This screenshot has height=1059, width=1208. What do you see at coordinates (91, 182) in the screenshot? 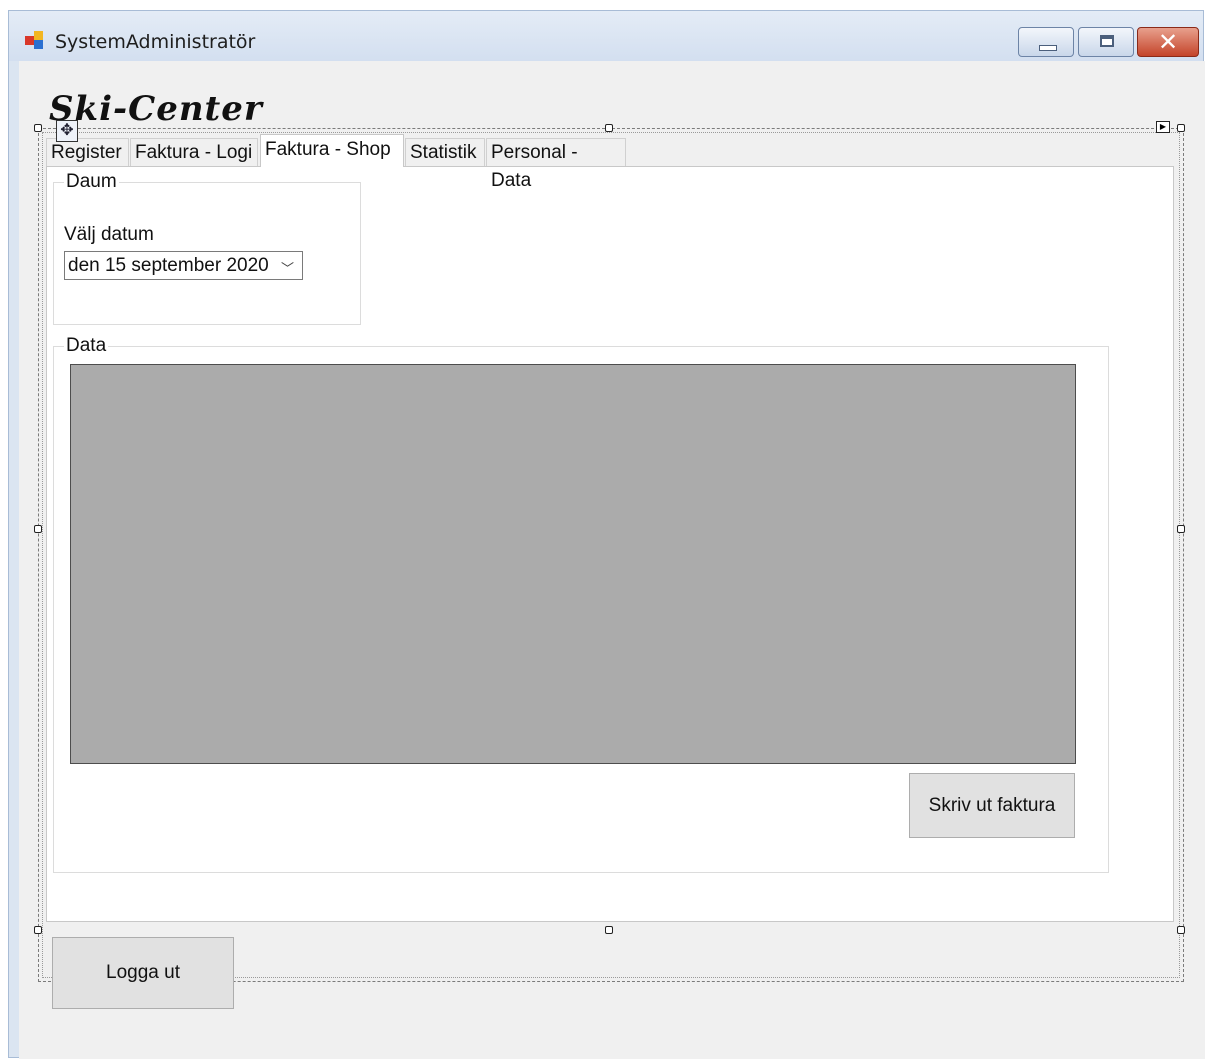
I see `date-group-title: Daum` at bounding box center [91, 182].